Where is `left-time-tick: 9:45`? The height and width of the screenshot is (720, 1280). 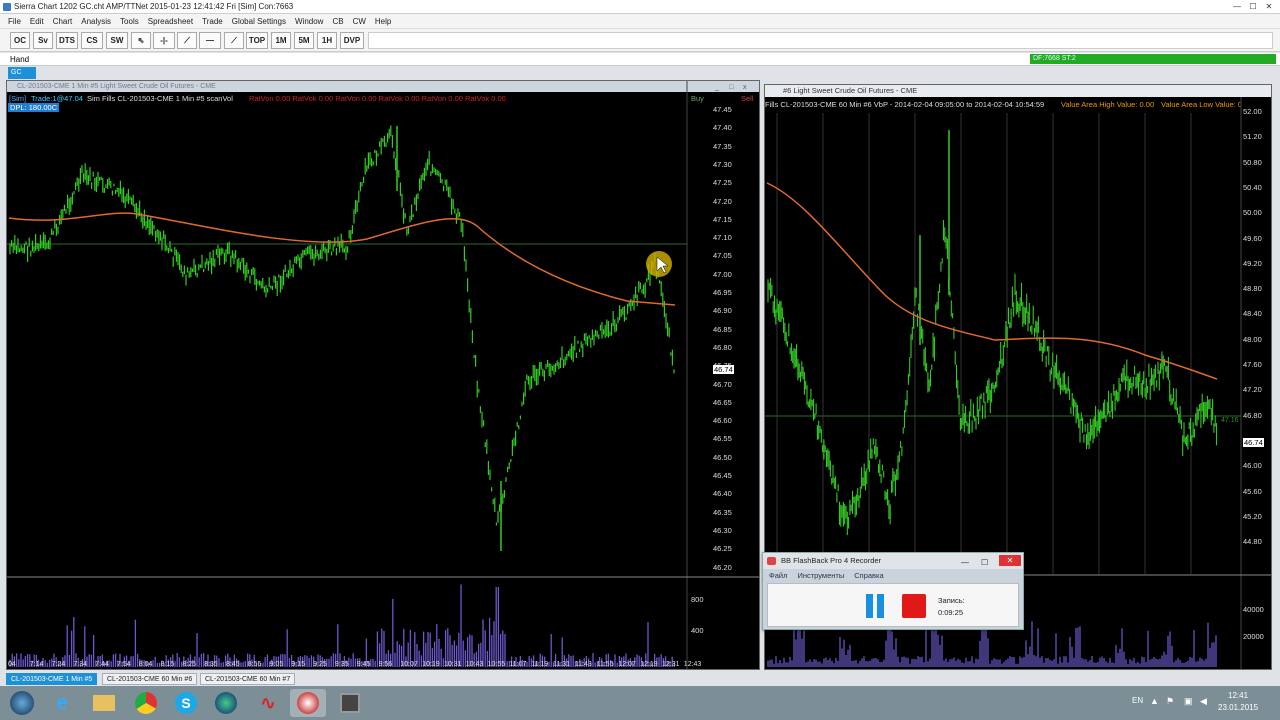
left-time-tick: 9:45 is located at coordinates (363, 664).